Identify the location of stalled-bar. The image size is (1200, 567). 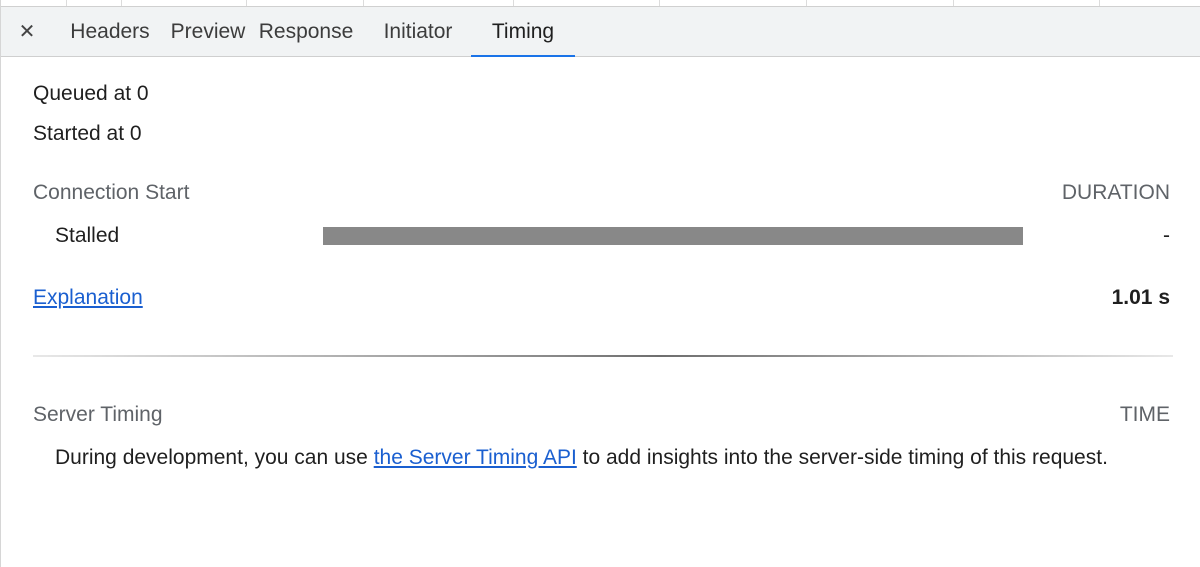
(673, 236).